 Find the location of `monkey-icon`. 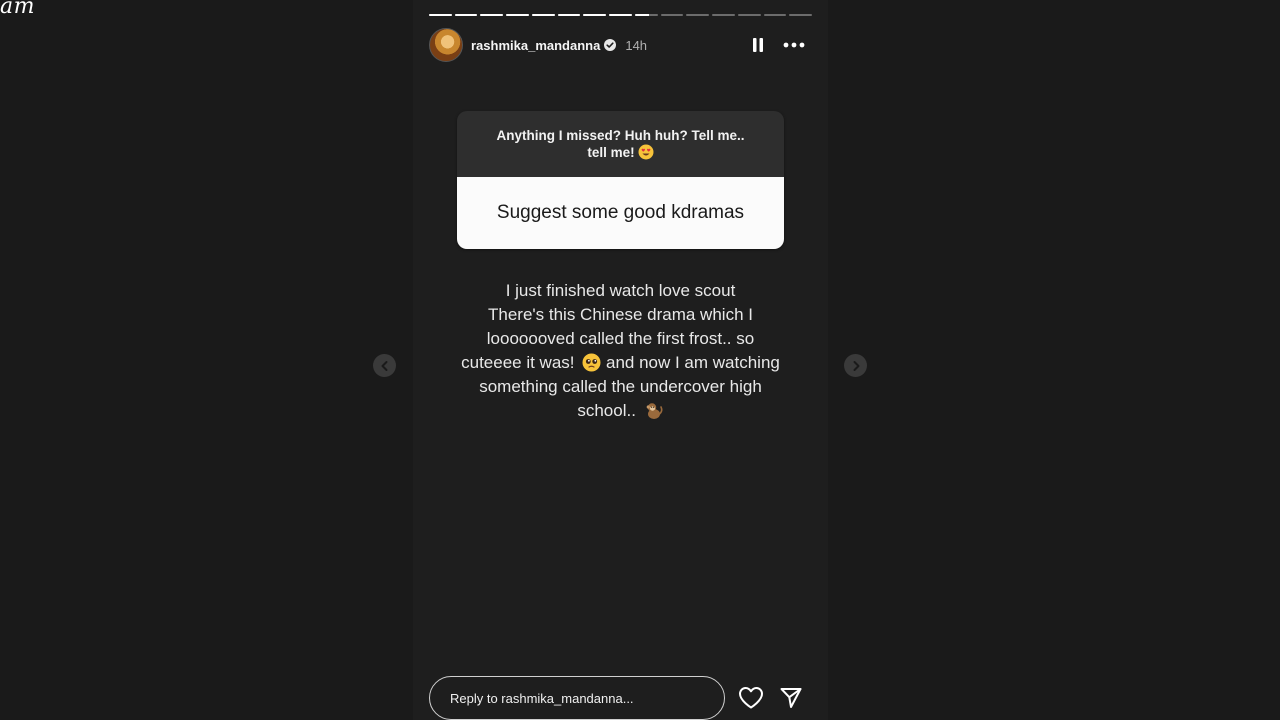

monkey-icon is located at coordinates (654, 411).